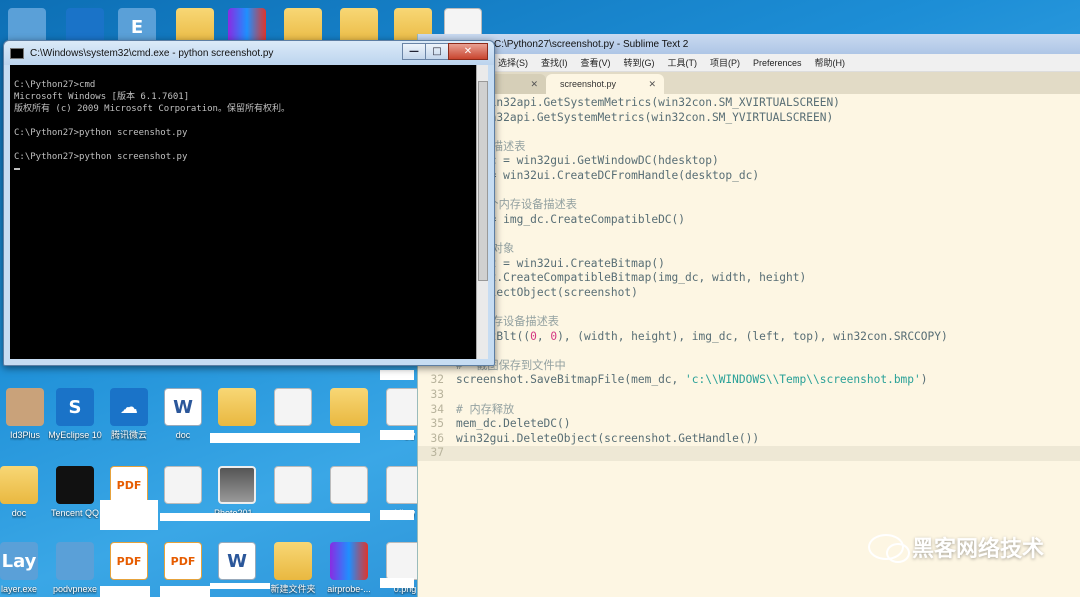 This screenshot has height=597, width=1080. Describe the element at coordinates (608, 175) in the screenshot. I see `code-text: = win32ui.CreateDCFromHandle(desktop_dc)` at that location.